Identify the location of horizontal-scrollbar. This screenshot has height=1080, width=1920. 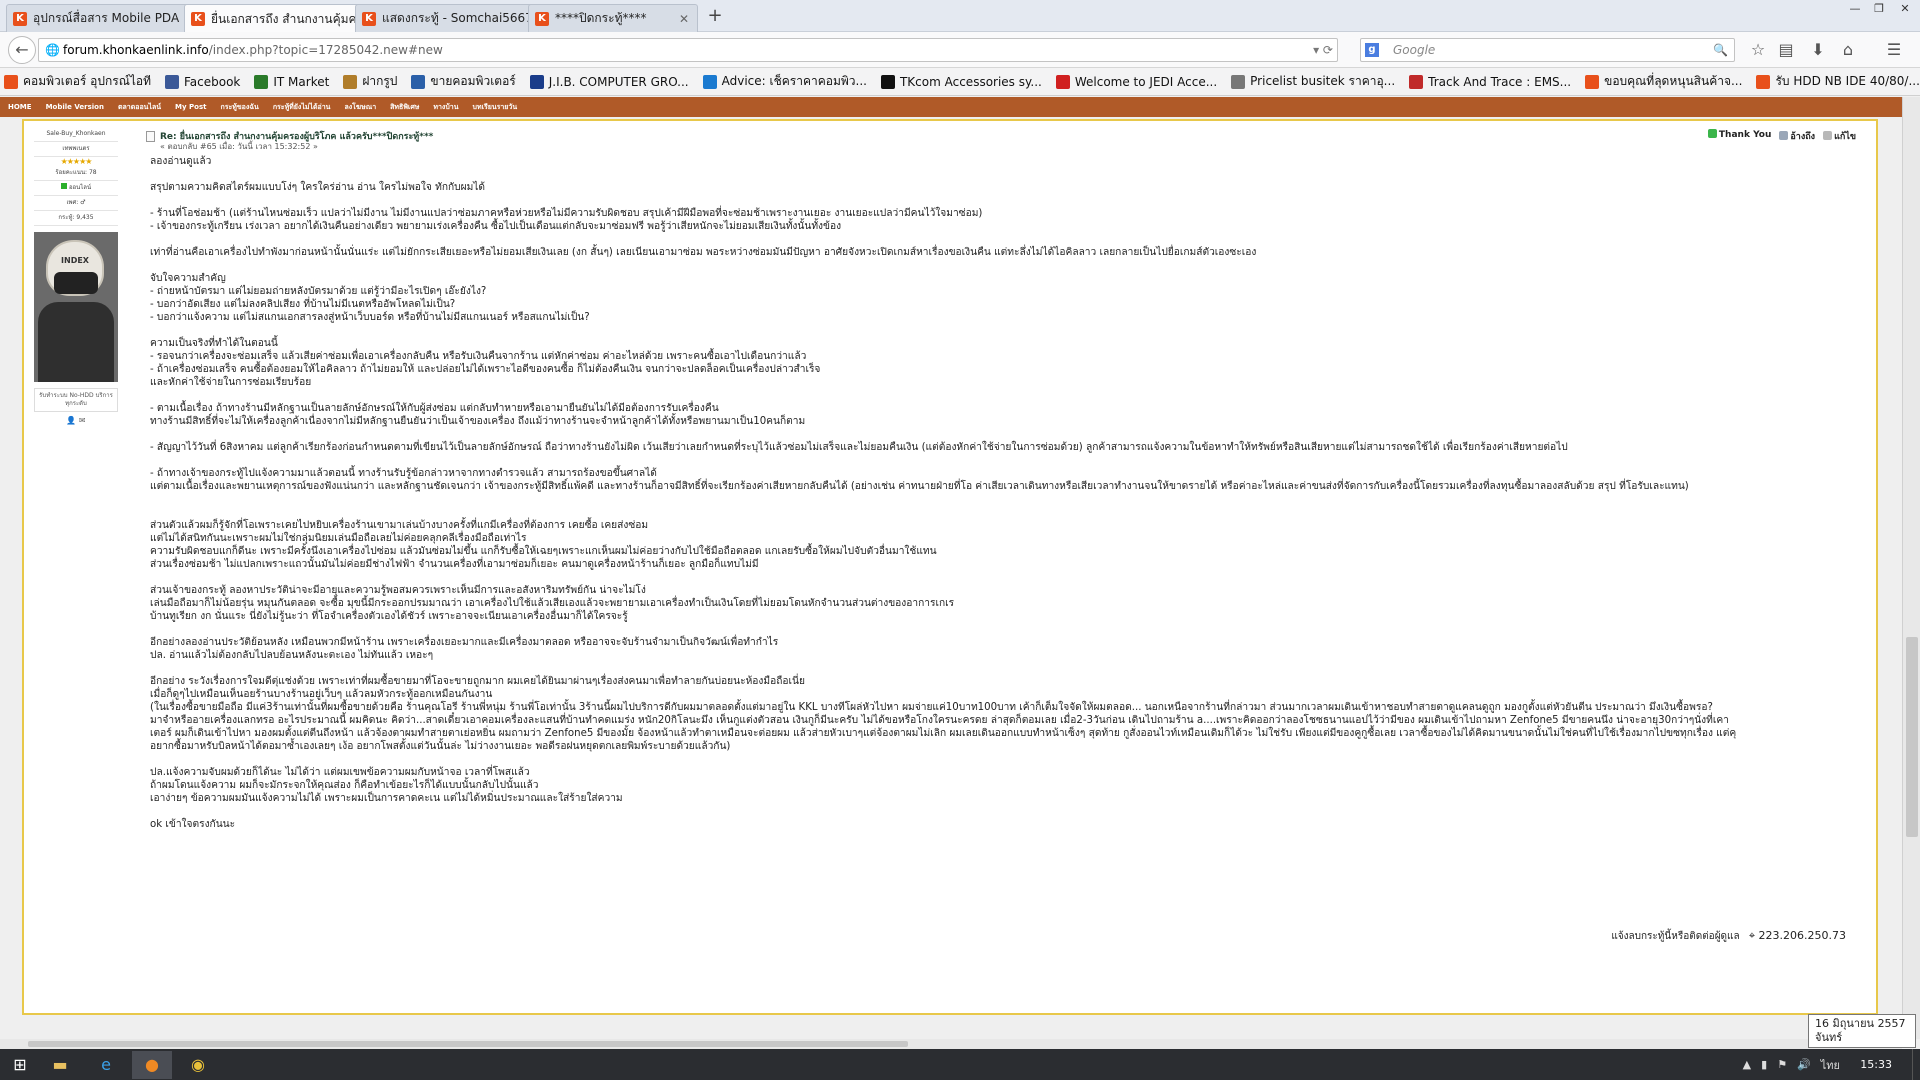
(951, 1044).